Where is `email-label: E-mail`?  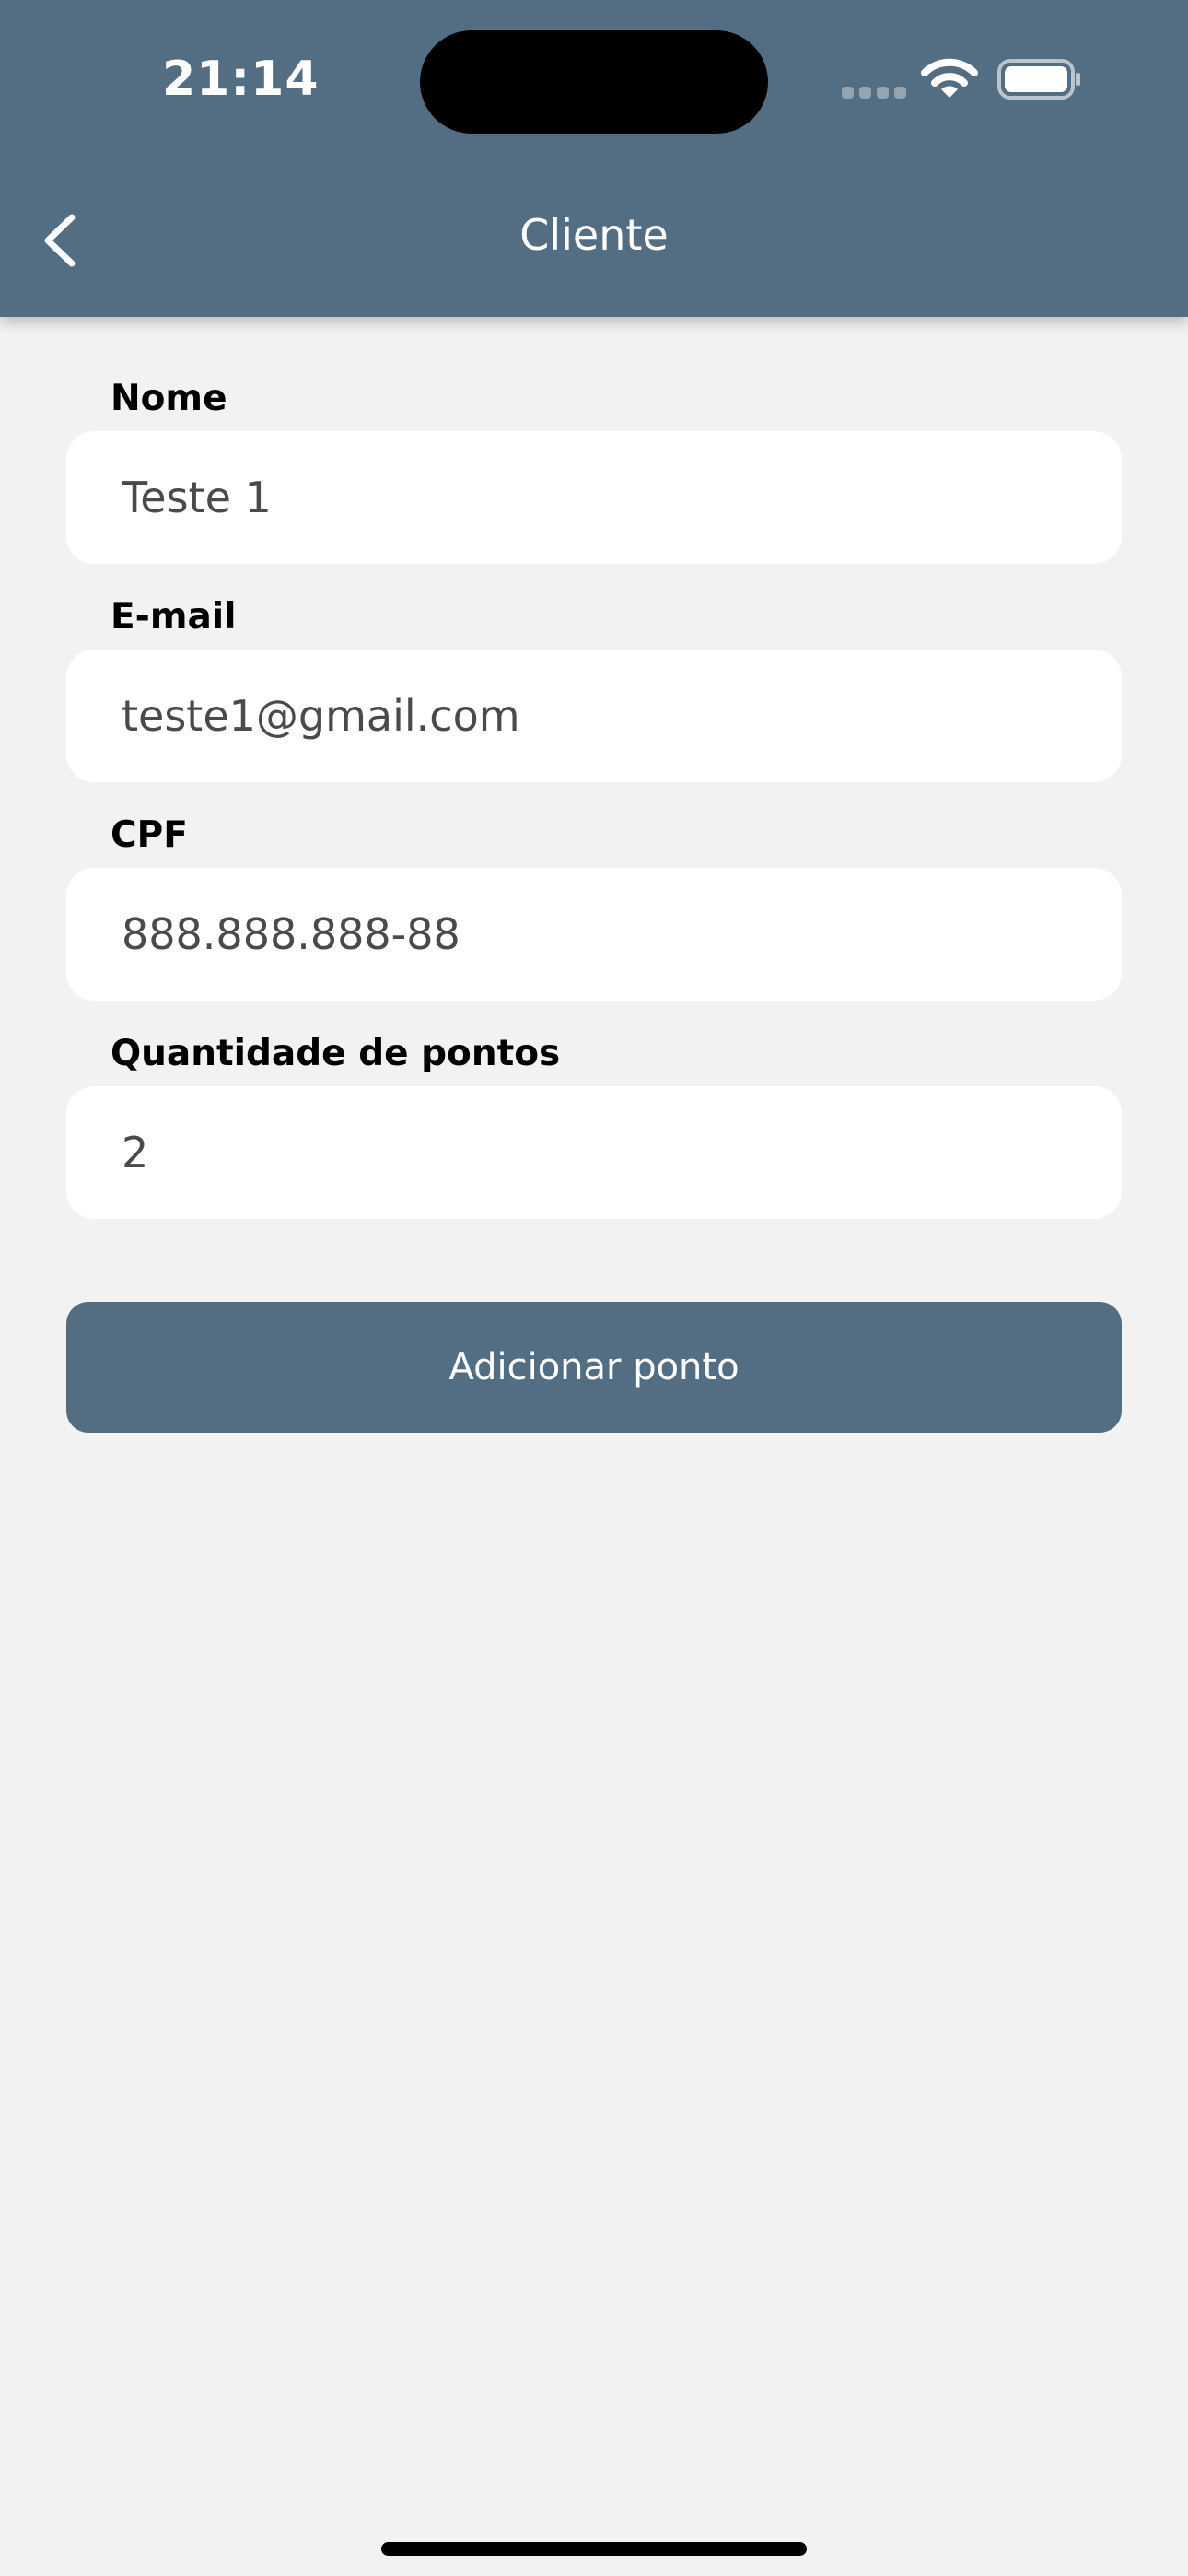
email-label: E-mail is located at coordinates (174, 617).